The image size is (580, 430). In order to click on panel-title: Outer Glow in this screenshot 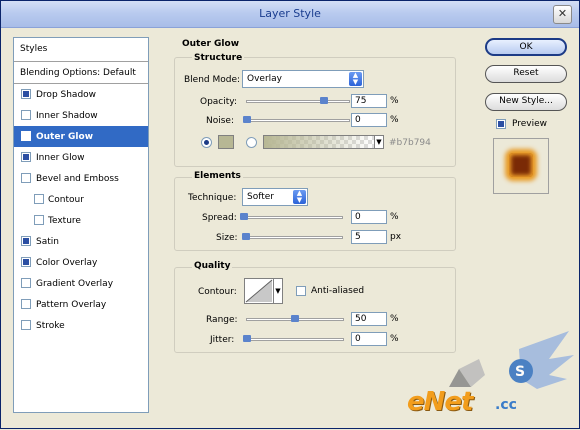, I will do `click(211, 44)`.